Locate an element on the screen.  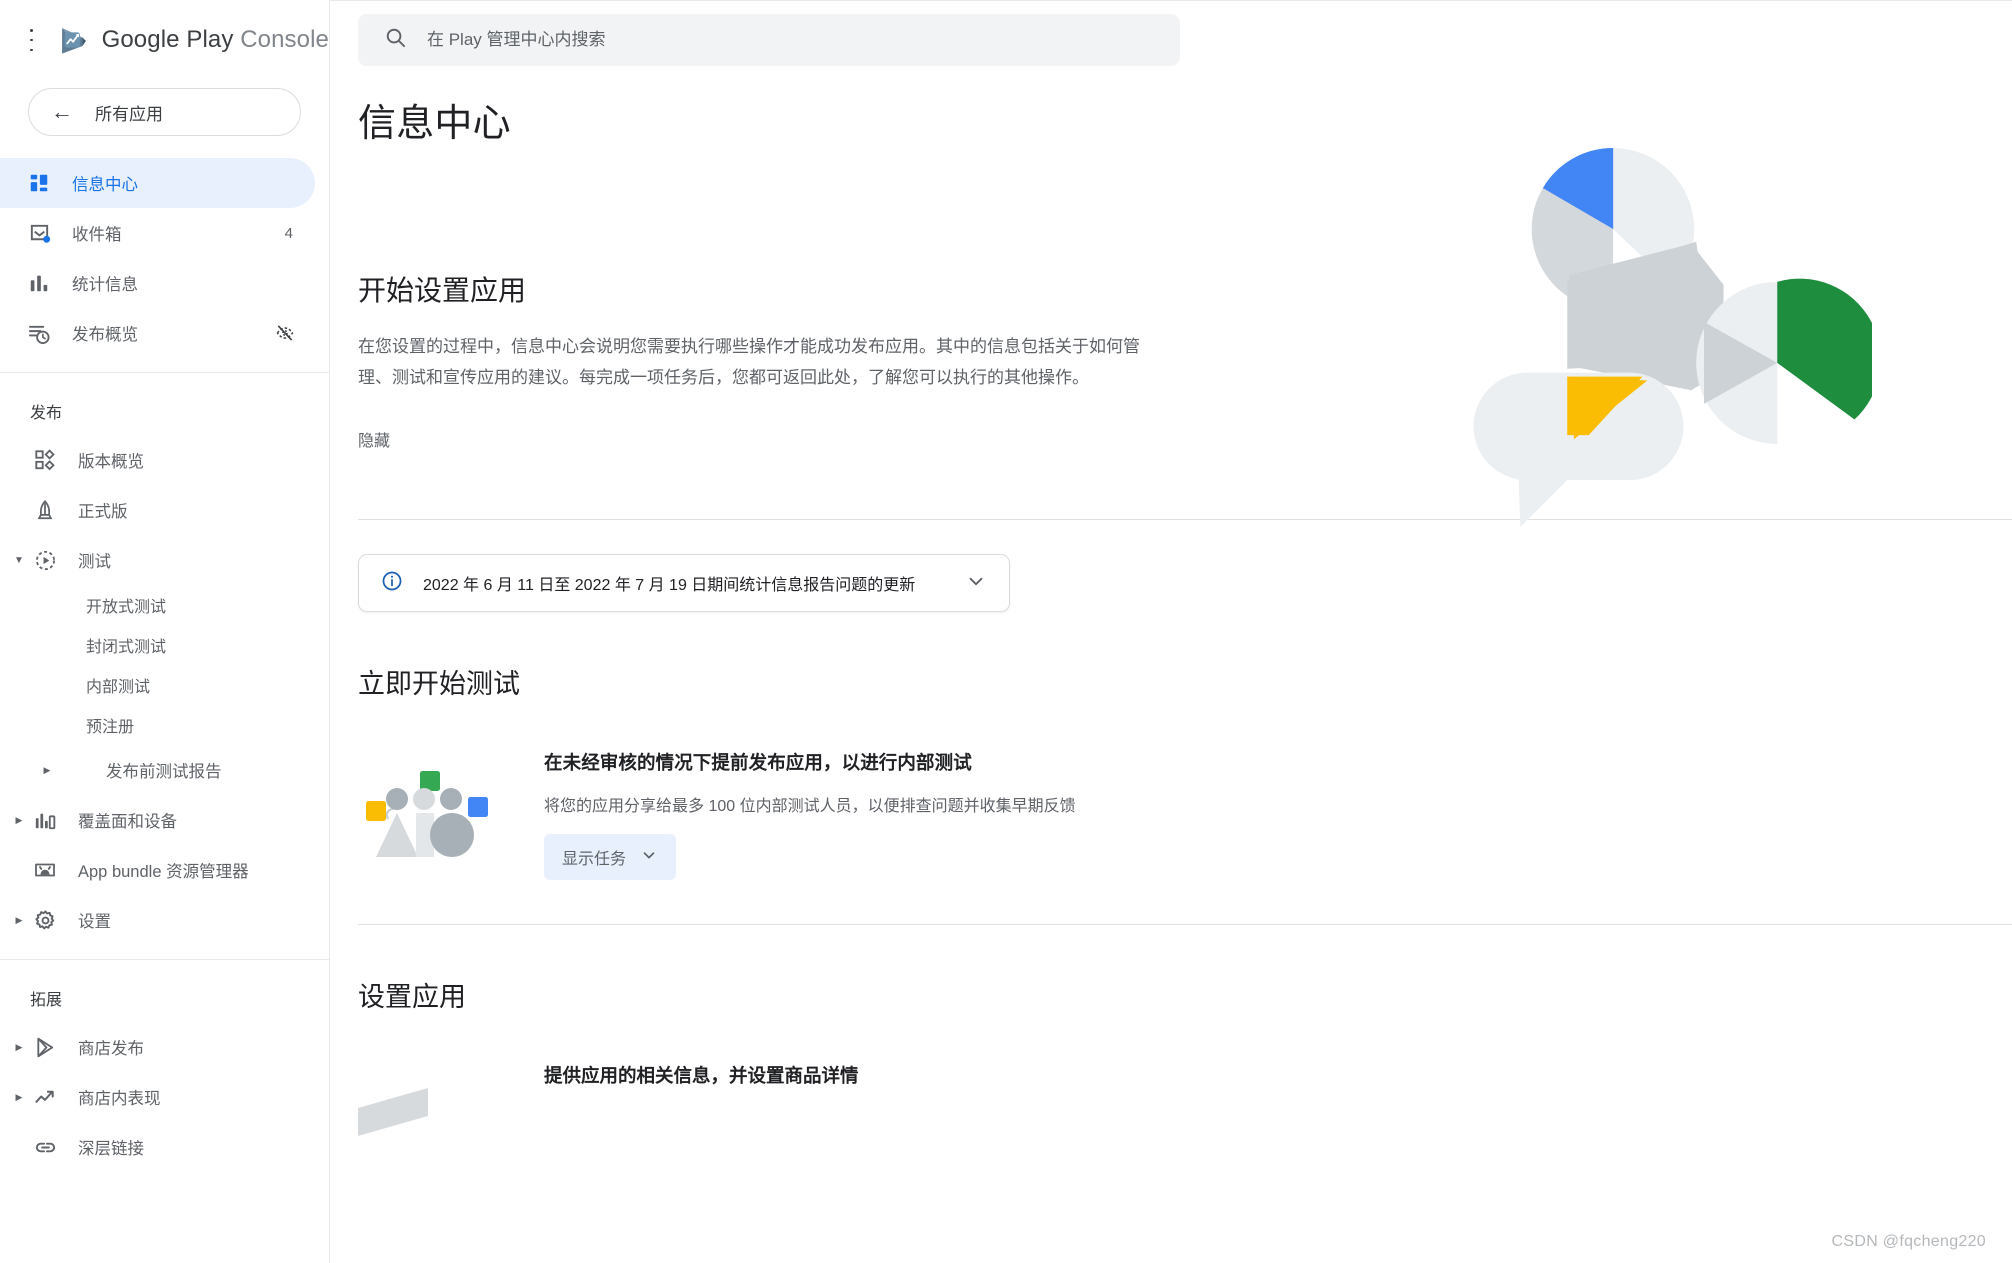
sidebar-item-release-overview: 版本概览 is located at coordinates (157, 460).